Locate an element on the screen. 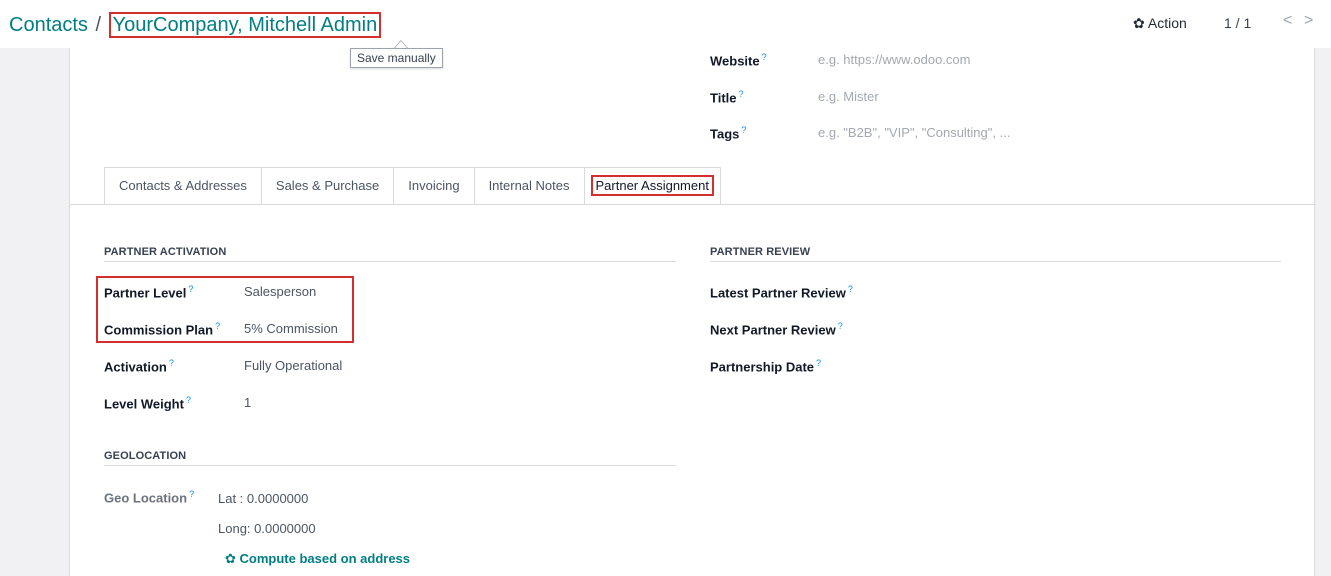 The image size is (1331, 576). chevron-right-icon: > is located at coordinates (1309, 20).